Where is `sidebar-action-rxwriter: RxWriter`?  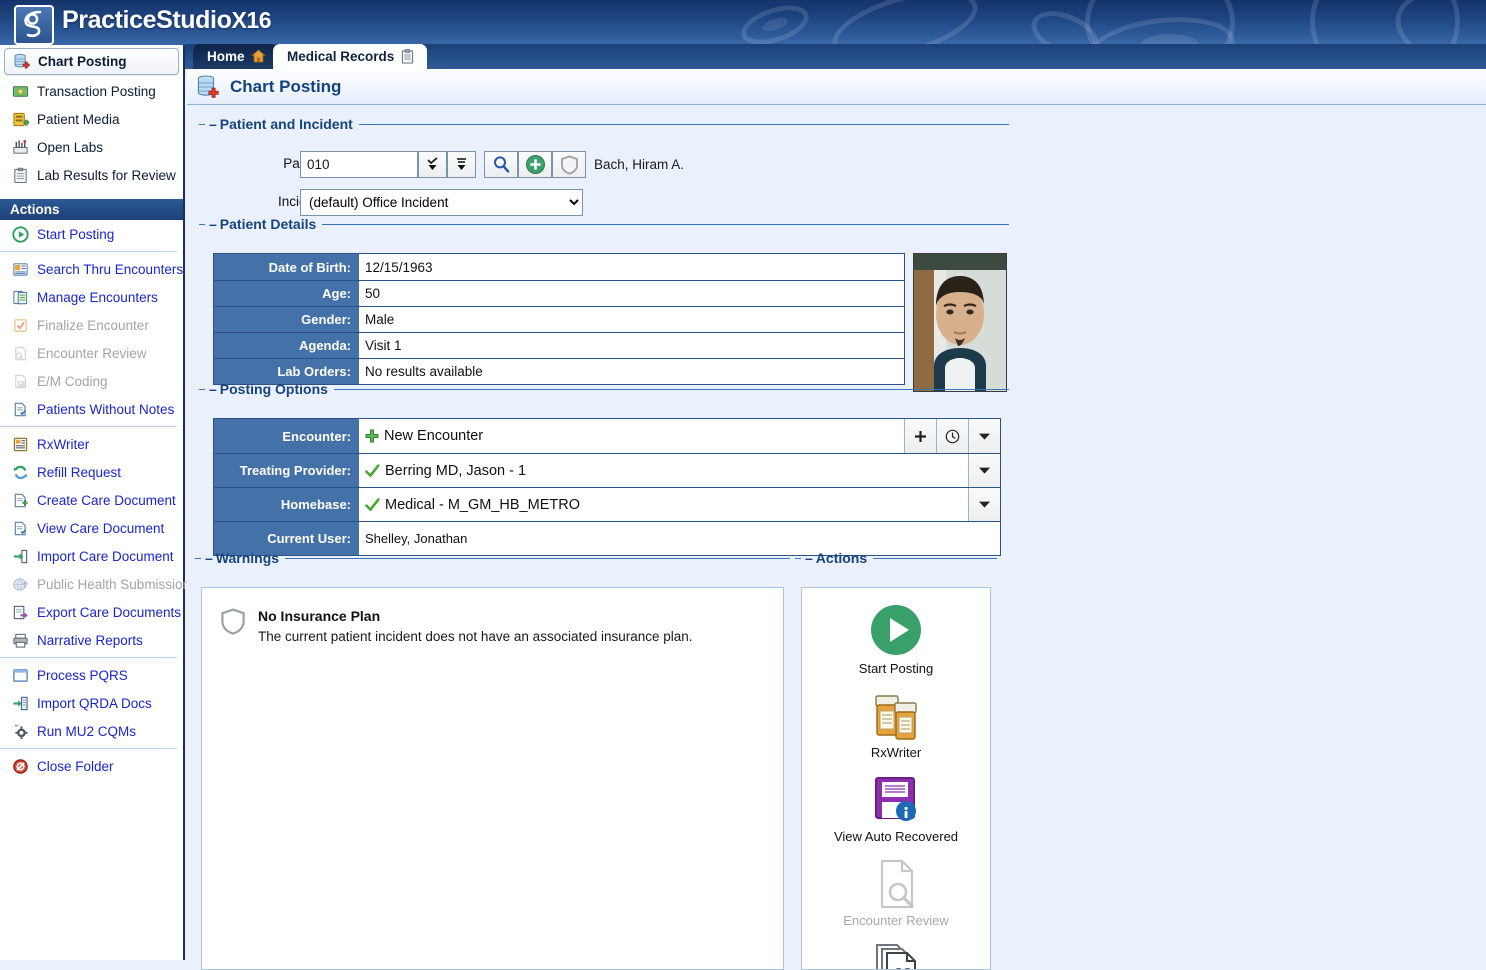 sidebar-action-rxwriter: RxWriter is located at coordinates (91, 444).